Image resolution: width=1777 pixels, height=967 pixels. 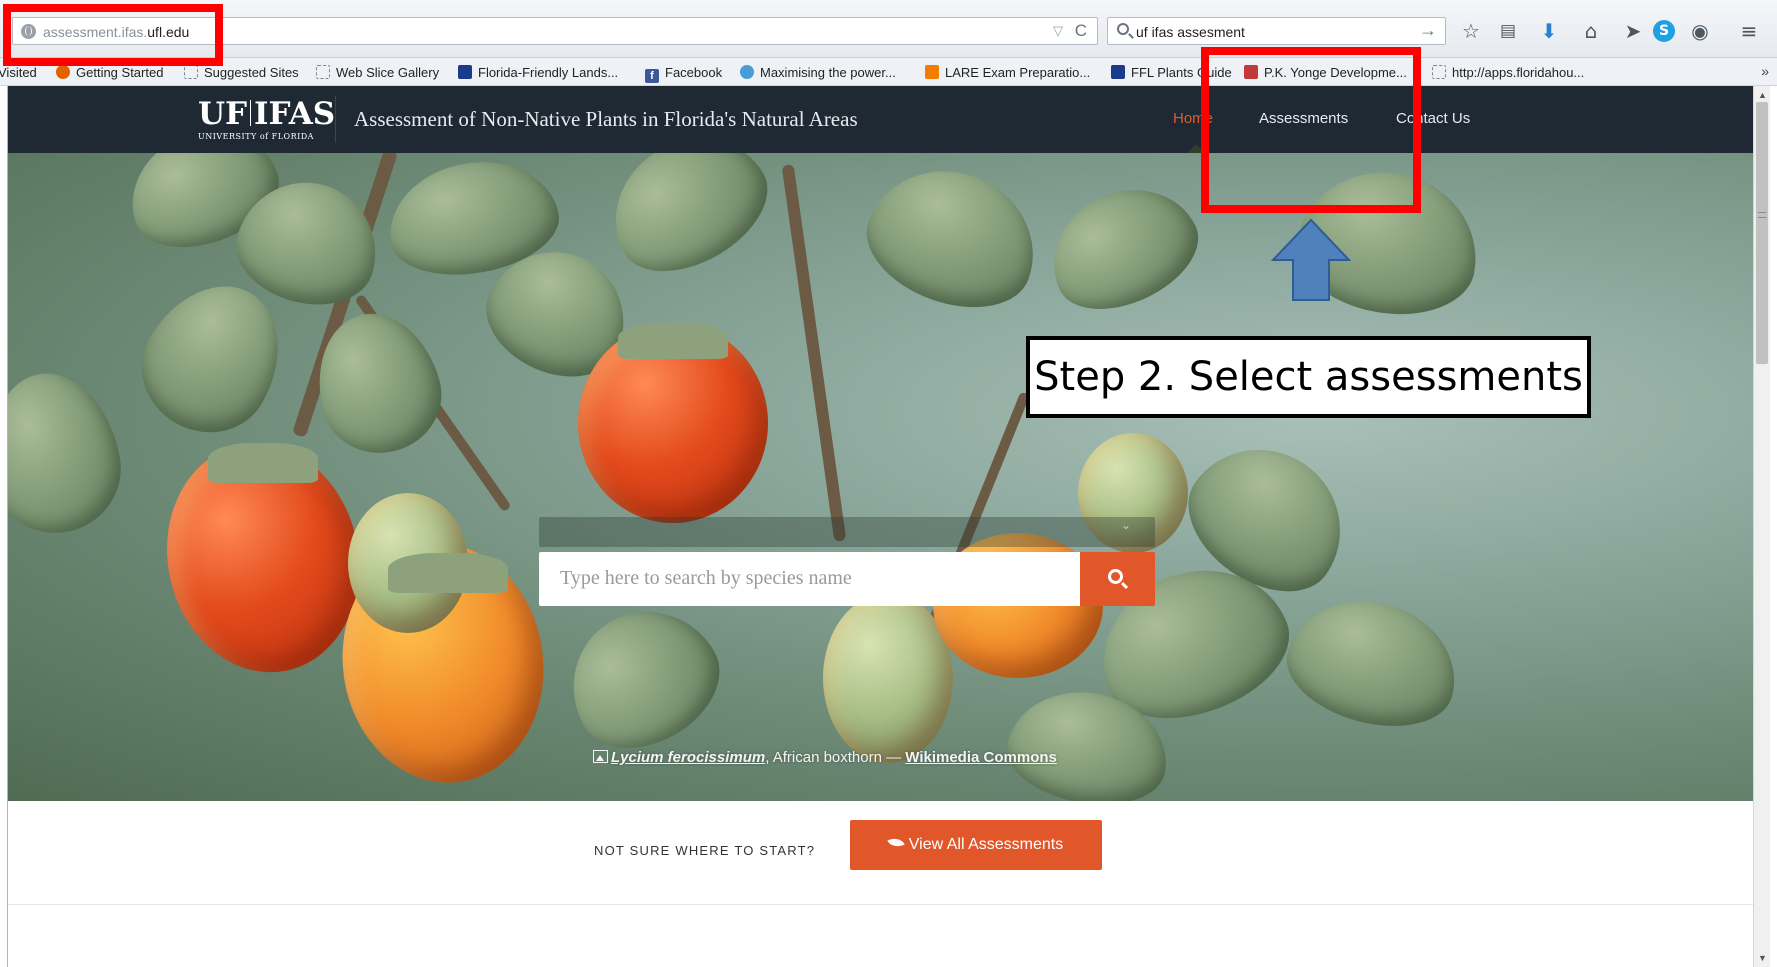 I want to click on stem, so click(x=814, y=353).